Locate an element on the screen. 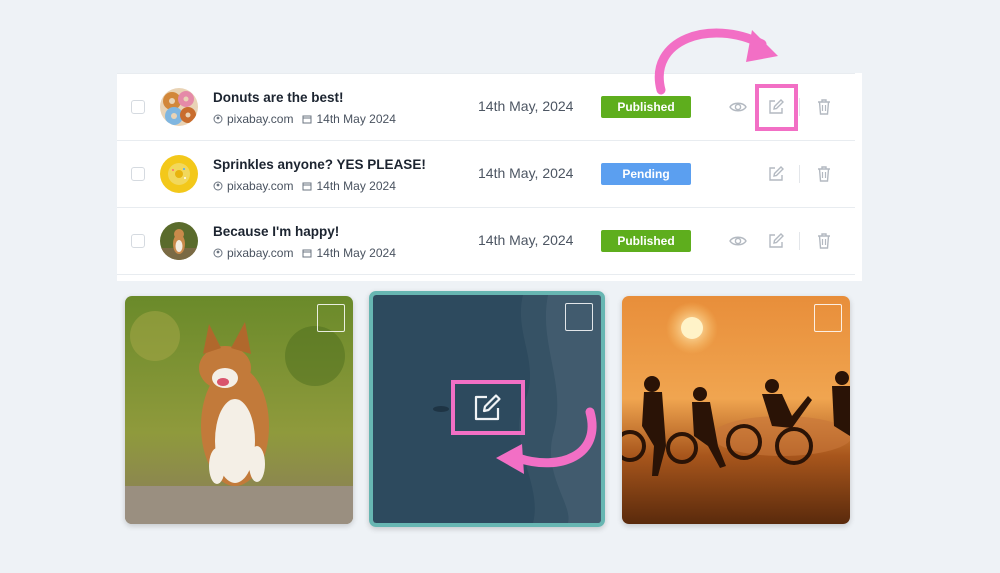 The width and height of the screenshot is (1000, 573). post-title: Because I'm happy! is located at coordinates (276, 231).